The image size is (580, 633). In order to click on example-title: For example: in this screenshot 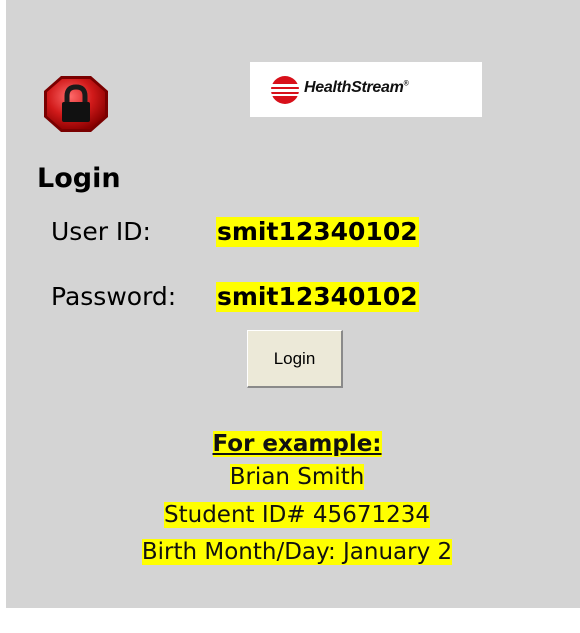, I will do `click(297, 444)`.